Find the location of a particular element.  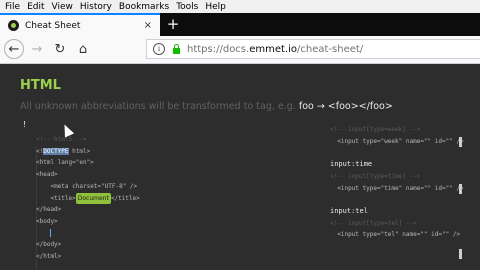

url-host: emmet.io is located at coordinates (273, 49).